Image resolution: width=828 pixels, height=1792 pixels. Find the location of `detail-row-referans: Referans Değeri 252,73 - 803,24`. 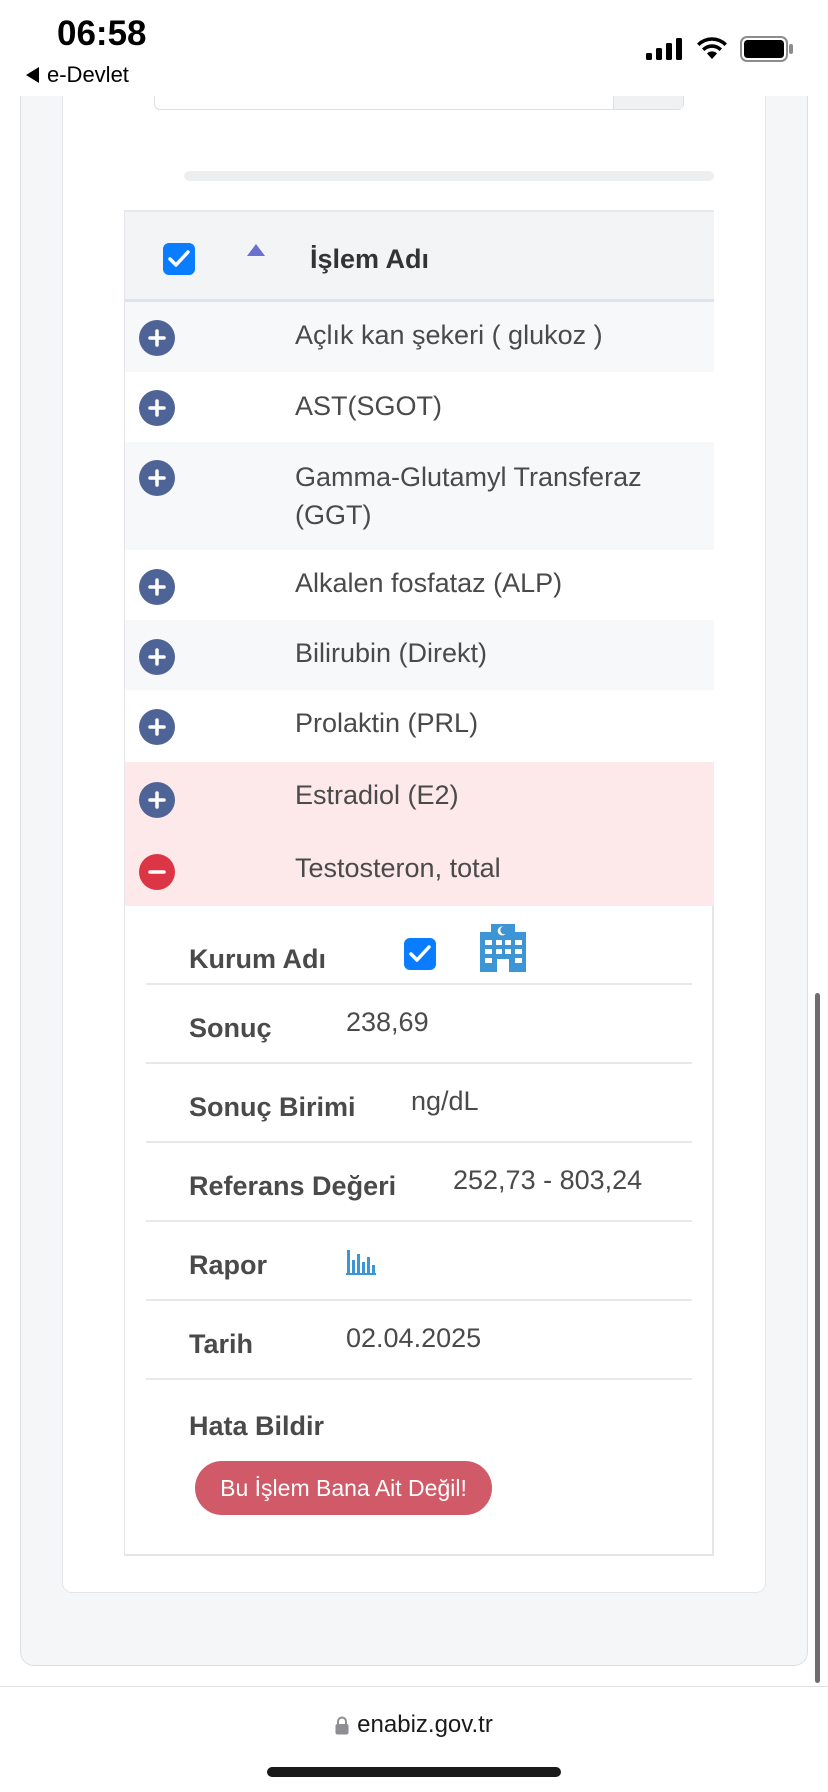

detail-row-referans: Referans Değeri 252,73 - 803,24 is located at coordinates (419, 1182).